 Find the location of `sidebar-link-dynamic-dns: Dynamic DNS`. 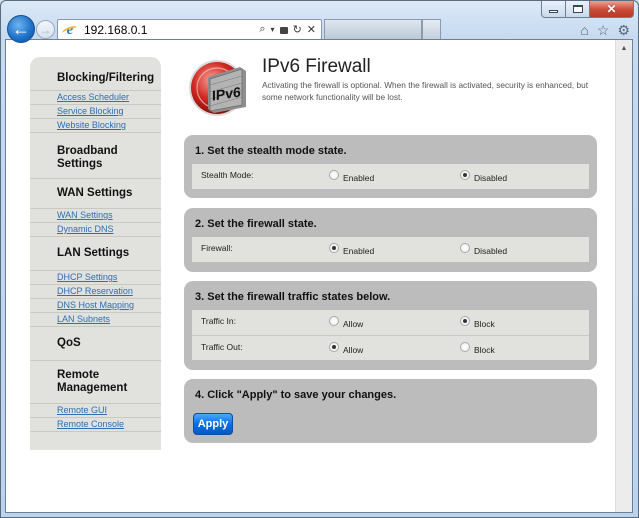

sidebar-link-dynamic-dns: Dynamic DNS is located at coordinates (95, 230).